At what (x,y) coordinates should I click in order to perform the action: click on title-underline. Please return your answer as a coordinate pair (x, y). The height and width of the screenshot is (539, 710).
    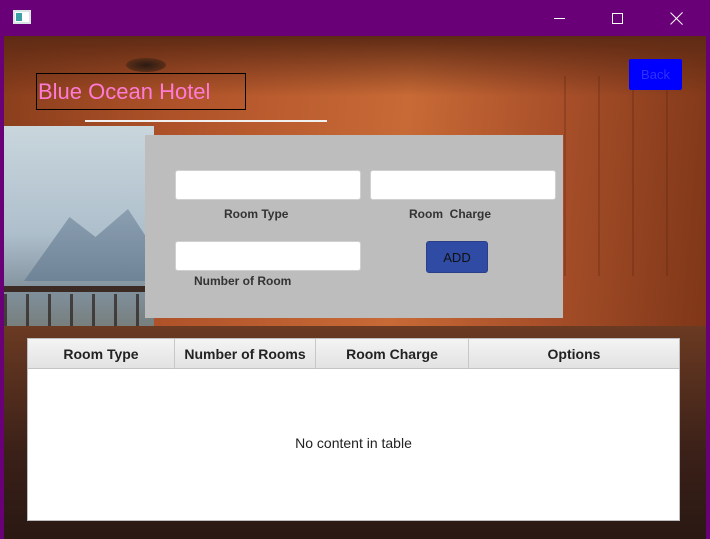
    Looking at the image, I should click on (206, 121).